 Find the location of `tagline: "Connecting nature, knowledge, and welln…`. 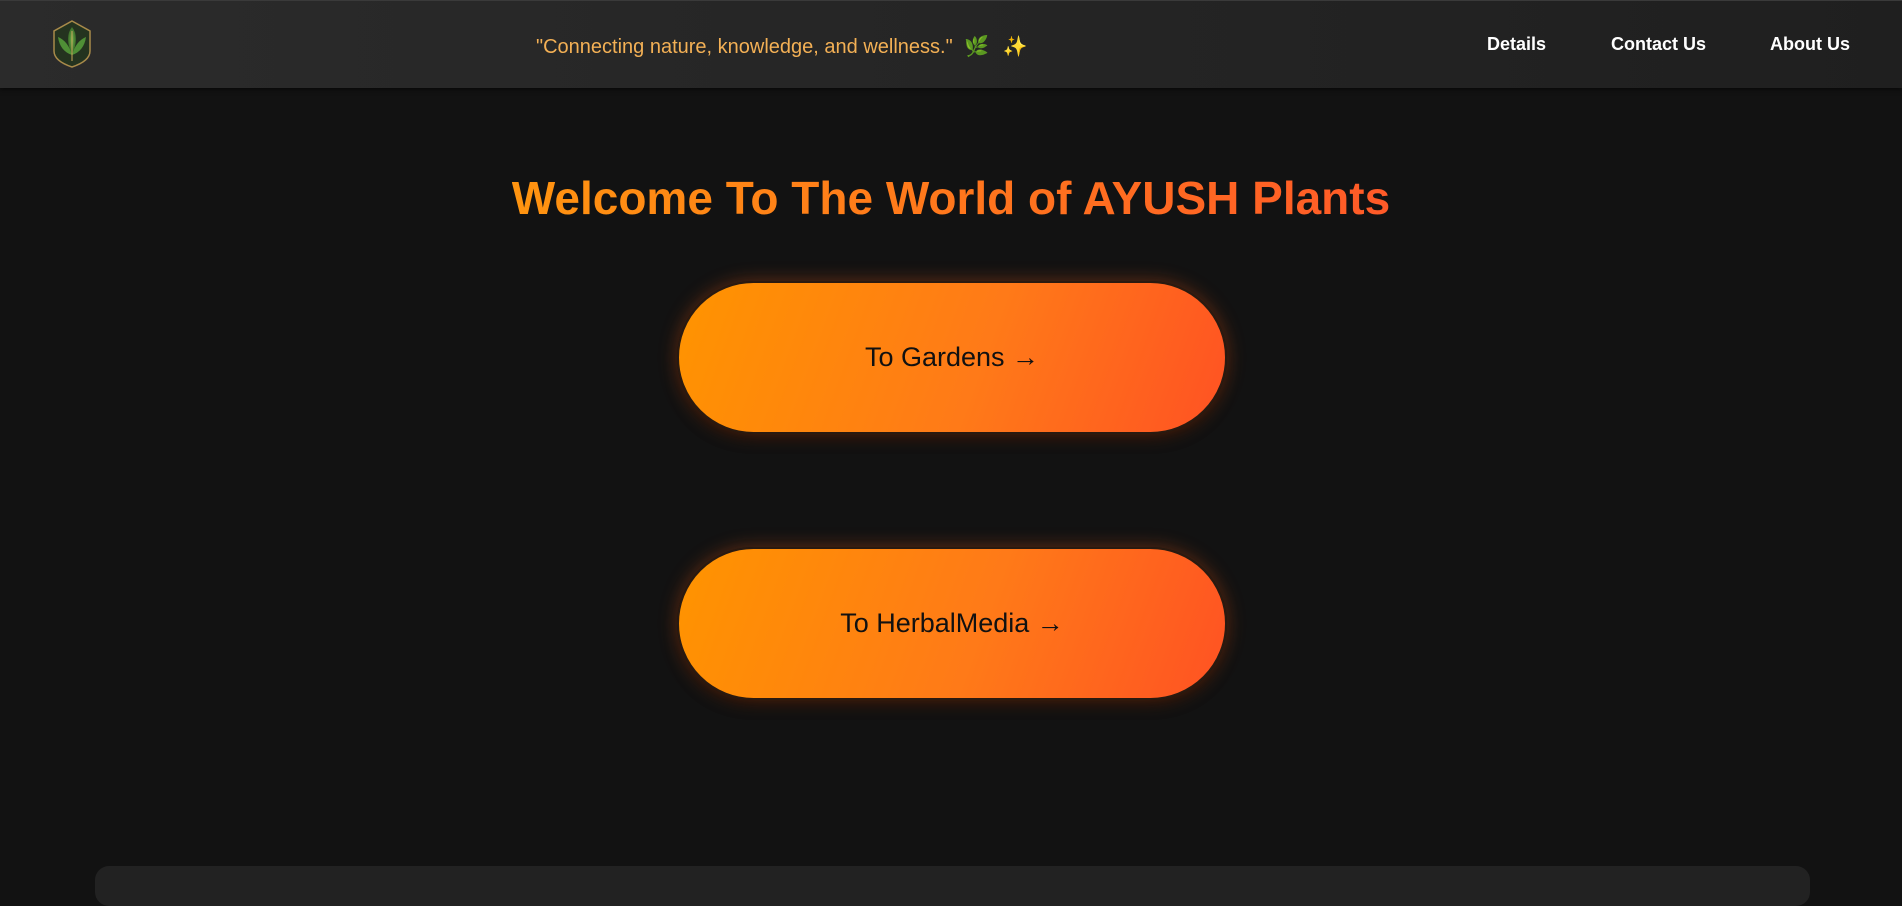

tagline: "Connecting nature, knowledge, and welln… is located at coordinates (782, 46).